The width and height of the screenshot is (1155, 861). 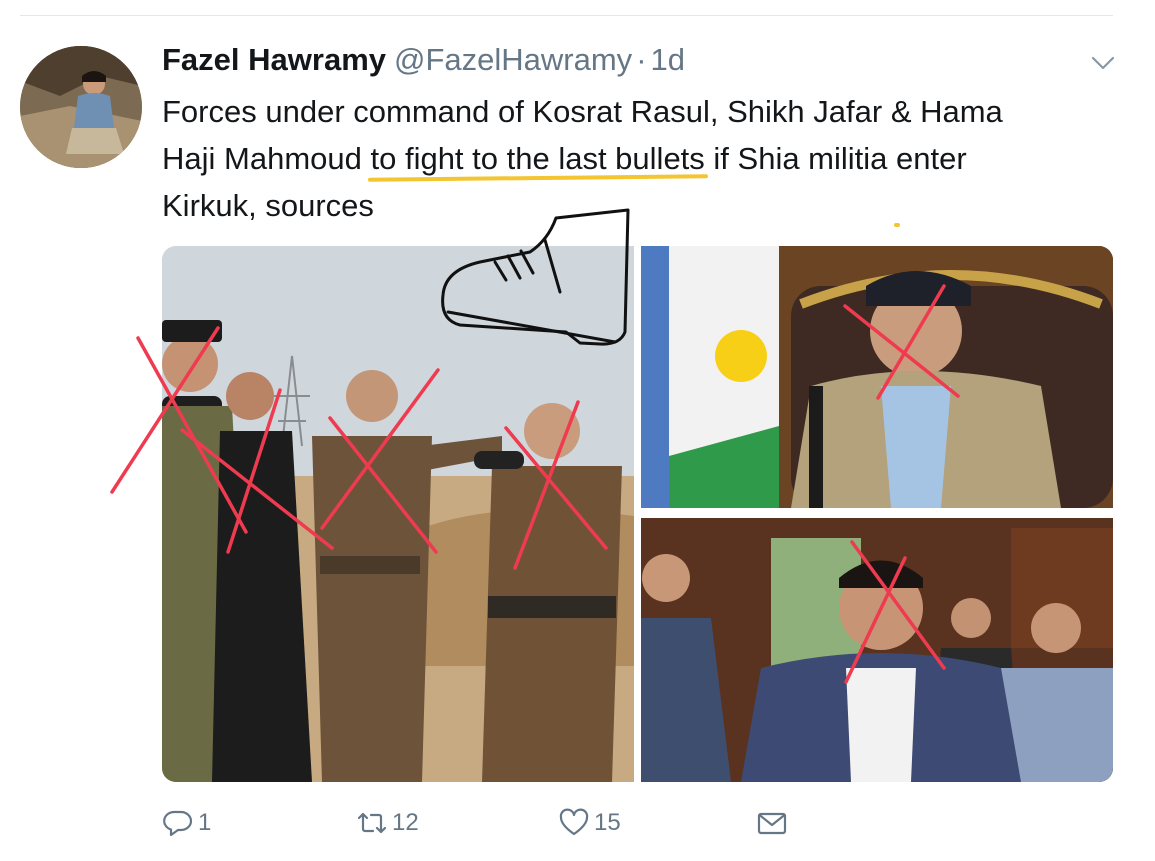 I want to click on like-button: 15, so click(x=589, y=823).